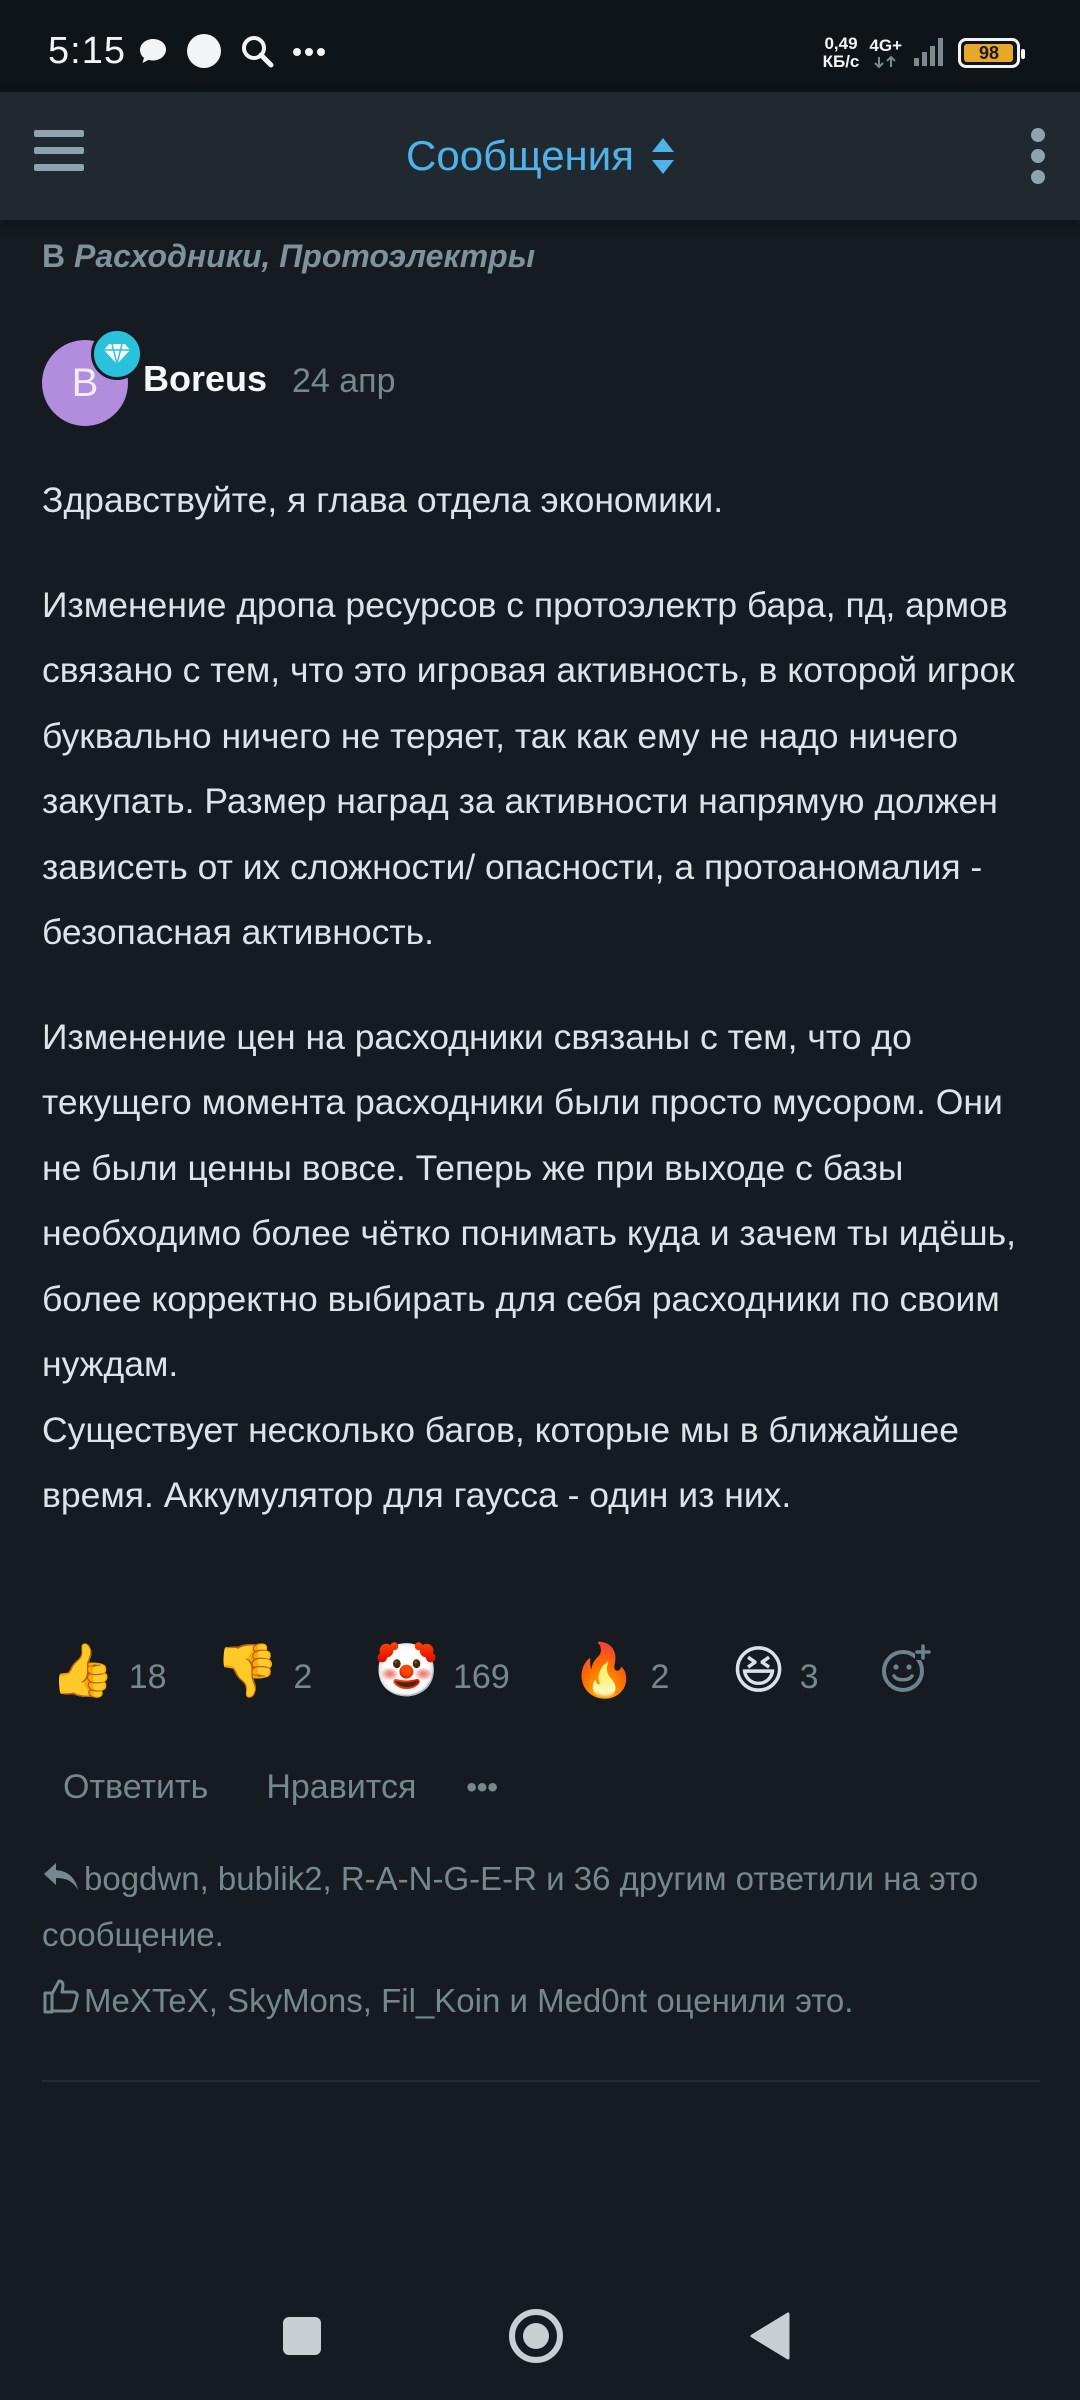 The width and height of the screenshot is (1080, 2400). Describe the element at coordinates (153, 53) in the screenshot. I see `chat-bubble-icon` at that location.